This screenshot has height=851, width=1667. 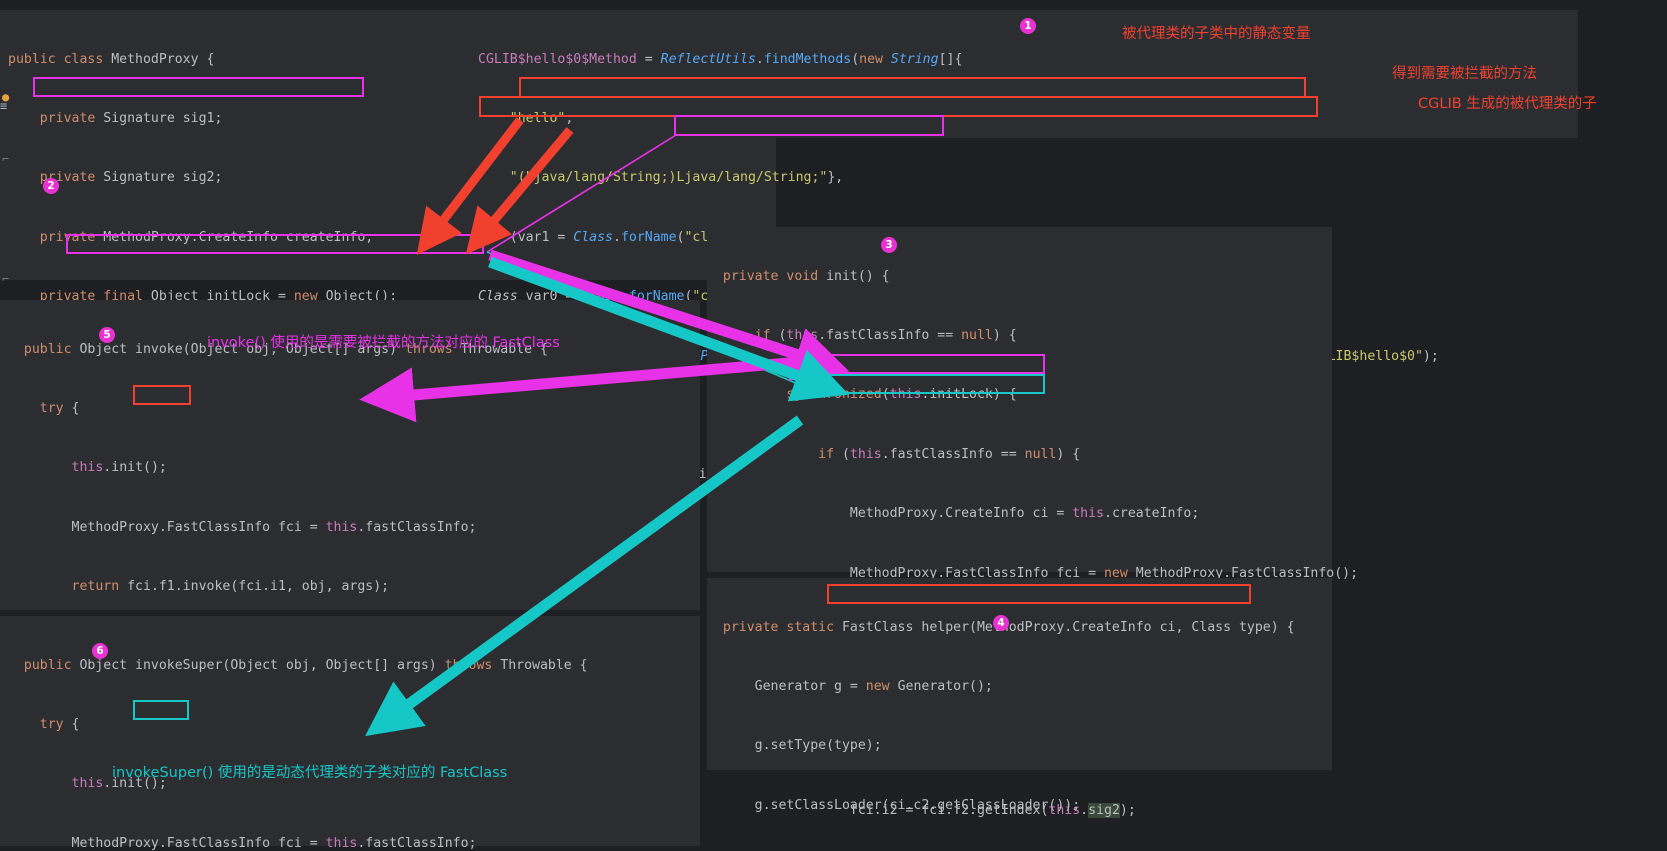 What do you see at coordinates (1216, 34) in the screenshot?
I see `annotation-static-field: 被代理类的子类中的静态变量` at bounding box center [1216, 34].